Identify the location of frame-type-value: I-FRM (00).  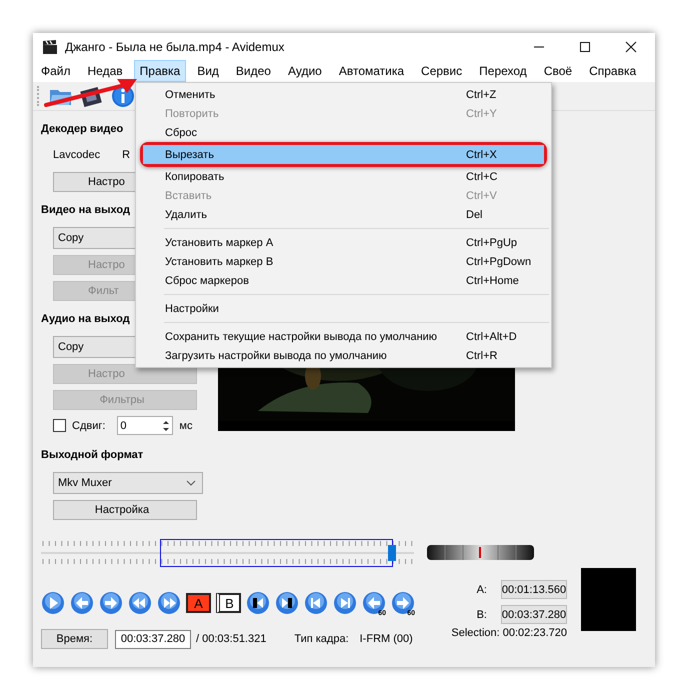
(386, 639).